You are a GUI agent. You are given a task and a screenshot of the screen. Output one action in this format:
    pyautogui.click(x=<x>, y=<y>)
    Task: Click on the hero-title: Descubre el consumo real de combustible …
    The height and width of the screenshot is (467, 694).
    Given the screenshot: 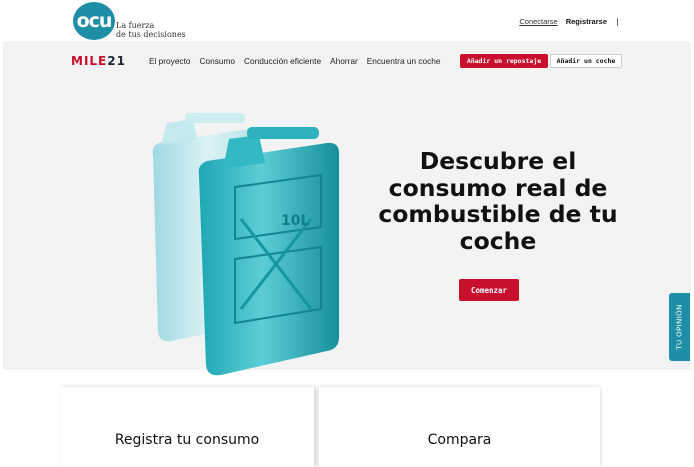 What is the action you would take?
    pyautogui.click(x=498, y=201)
    